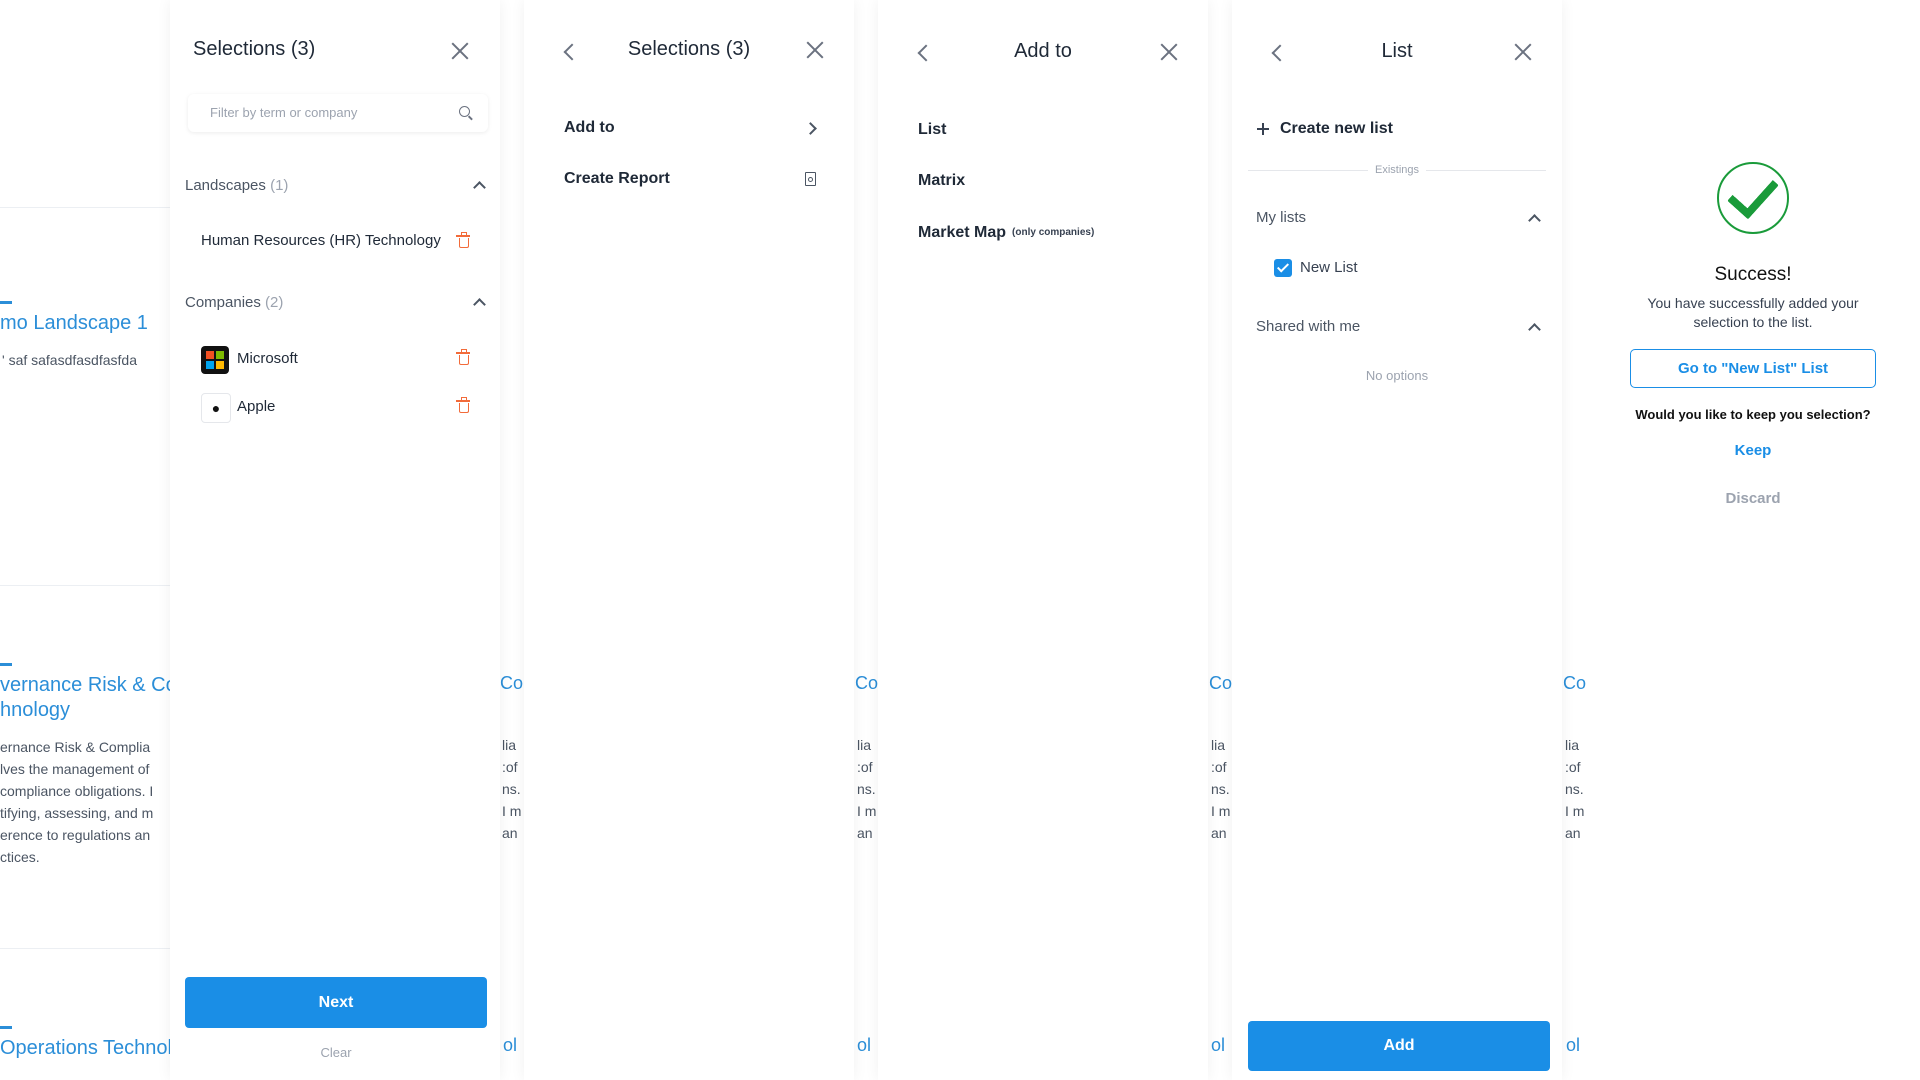  Describe the element at coordinates (1308, 326) in the screenshot. I see `shared-section-label: Shared with me` at that location.